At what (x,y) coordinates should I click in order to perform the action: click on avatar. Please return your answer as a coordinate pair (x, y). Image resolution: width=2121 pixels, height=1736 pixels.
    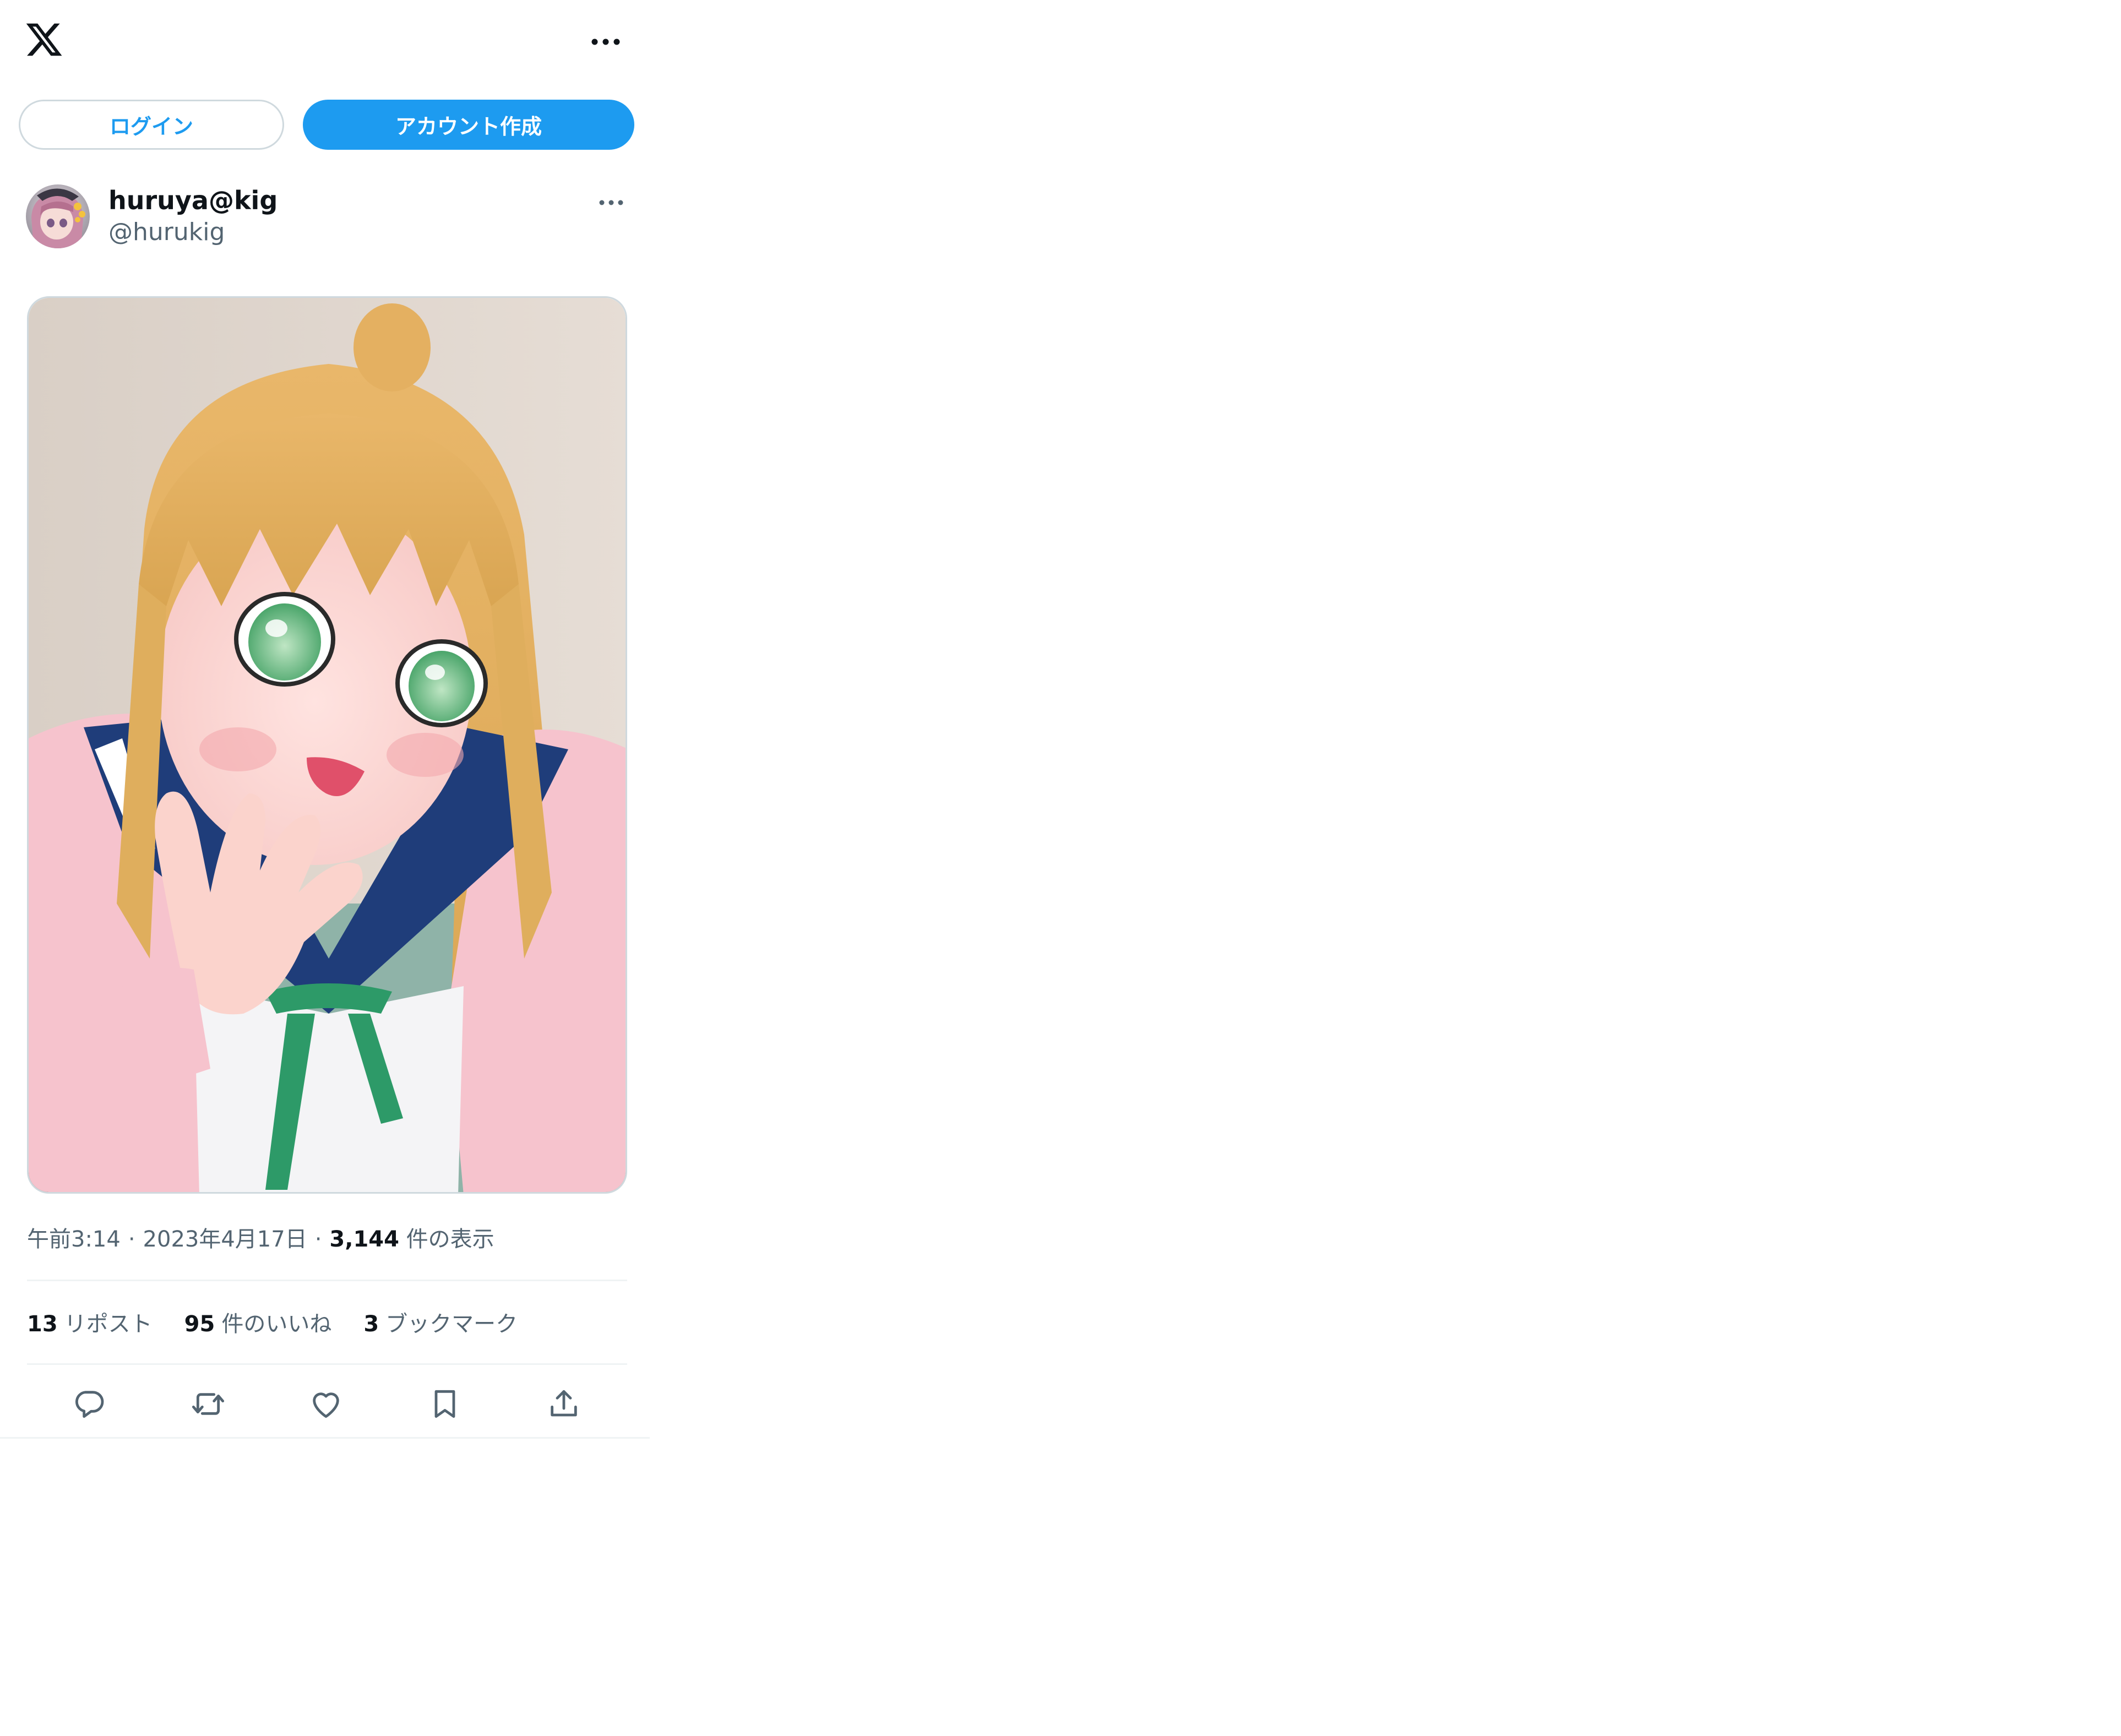
    Looking at the image, I should click on (58, 216).